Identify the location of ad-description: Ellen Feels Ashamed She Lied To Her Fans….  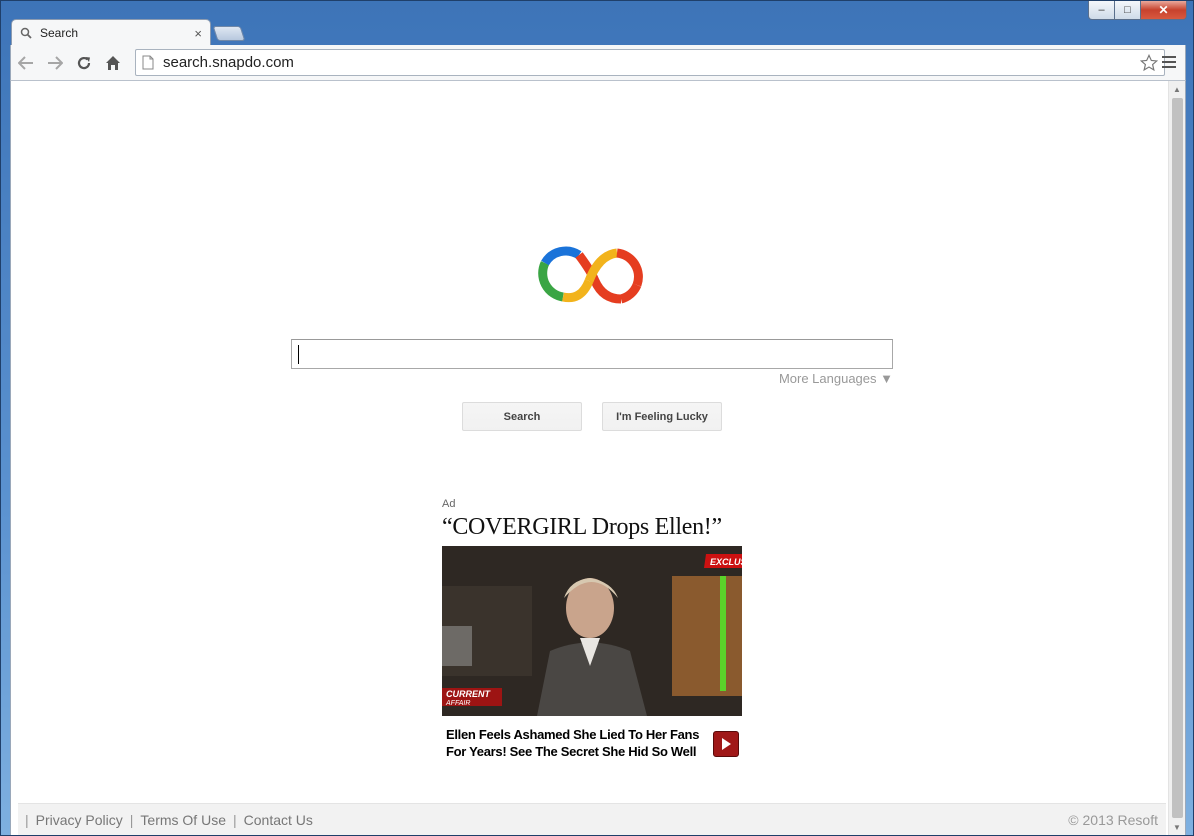
(581, 743).